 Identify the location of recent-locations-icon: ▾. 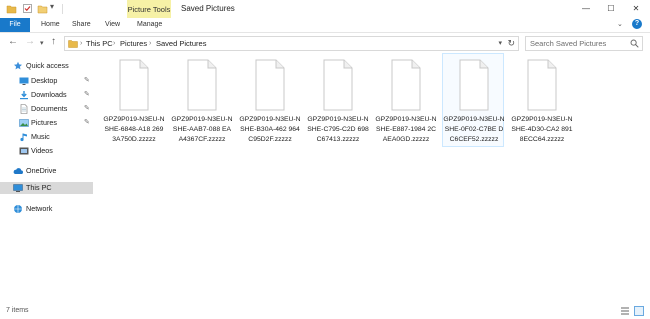
(42, 44).